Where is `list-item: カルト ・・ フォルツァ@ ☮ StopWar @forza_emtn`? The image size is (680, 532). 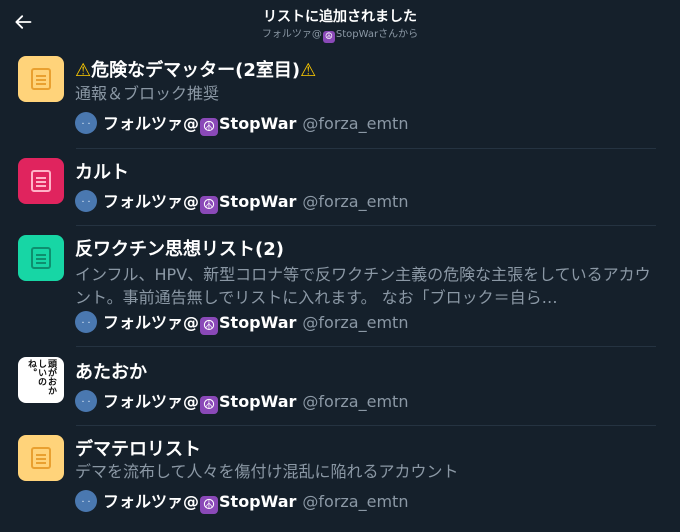
list-item: カルト ・・ フォルツァ@ ☮ StopWar @forza_emtn is located at coordinates (340, 187).